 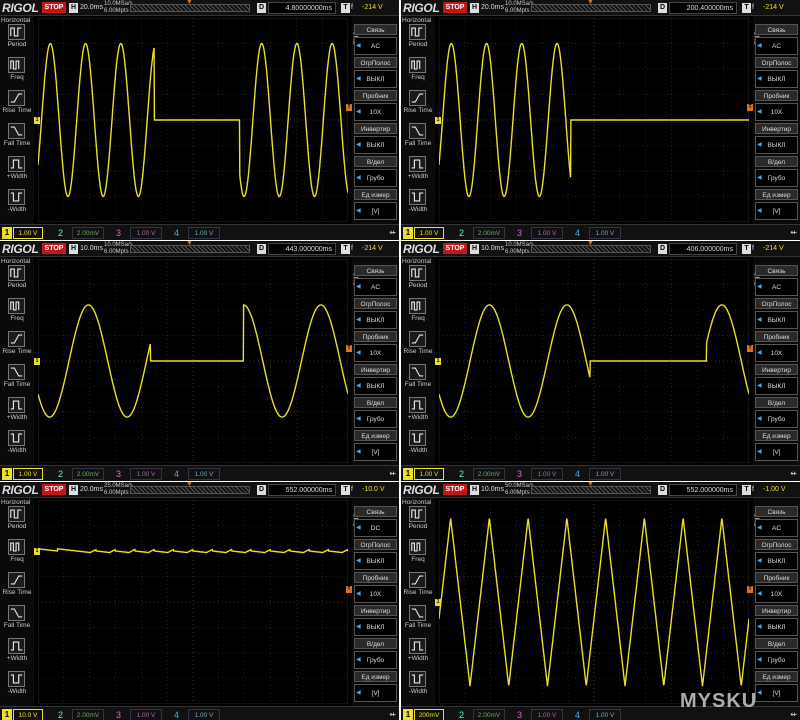 What do you see at coordinates (375, 522) in the screenshot?
I see `menu-block-0: Связь DC ◀` at bounding box center [375, 522].